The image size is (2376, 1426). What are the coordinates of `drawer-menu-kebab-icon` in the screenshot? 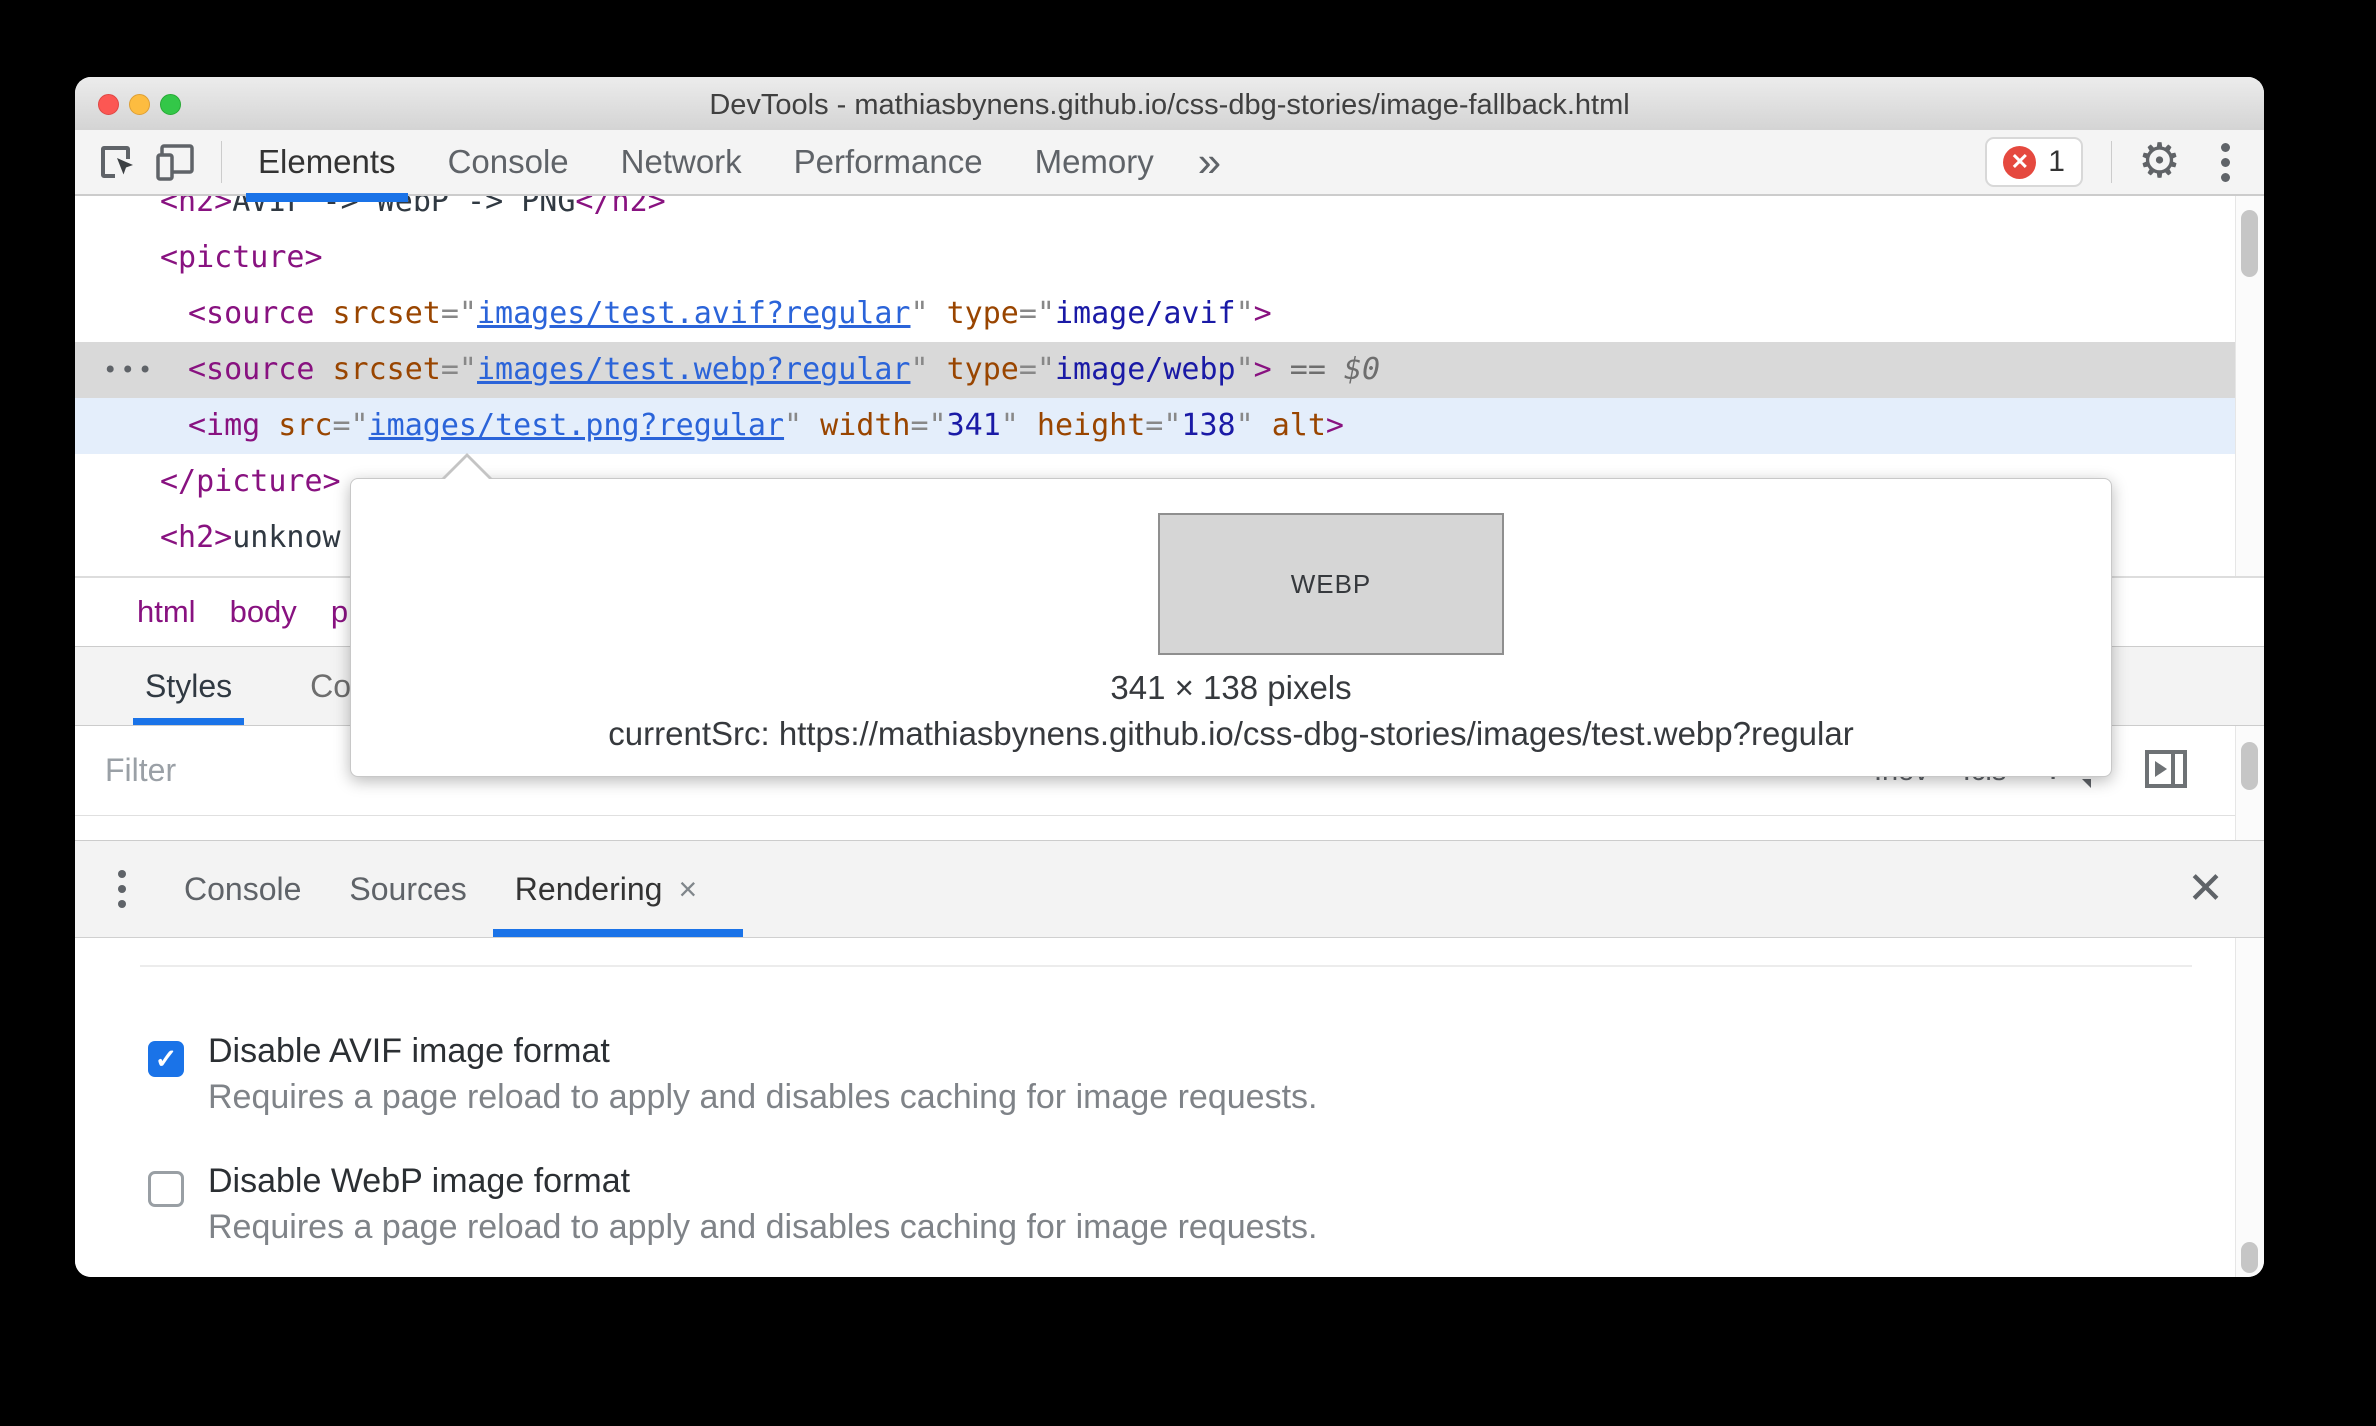 It's located at (122, 889).